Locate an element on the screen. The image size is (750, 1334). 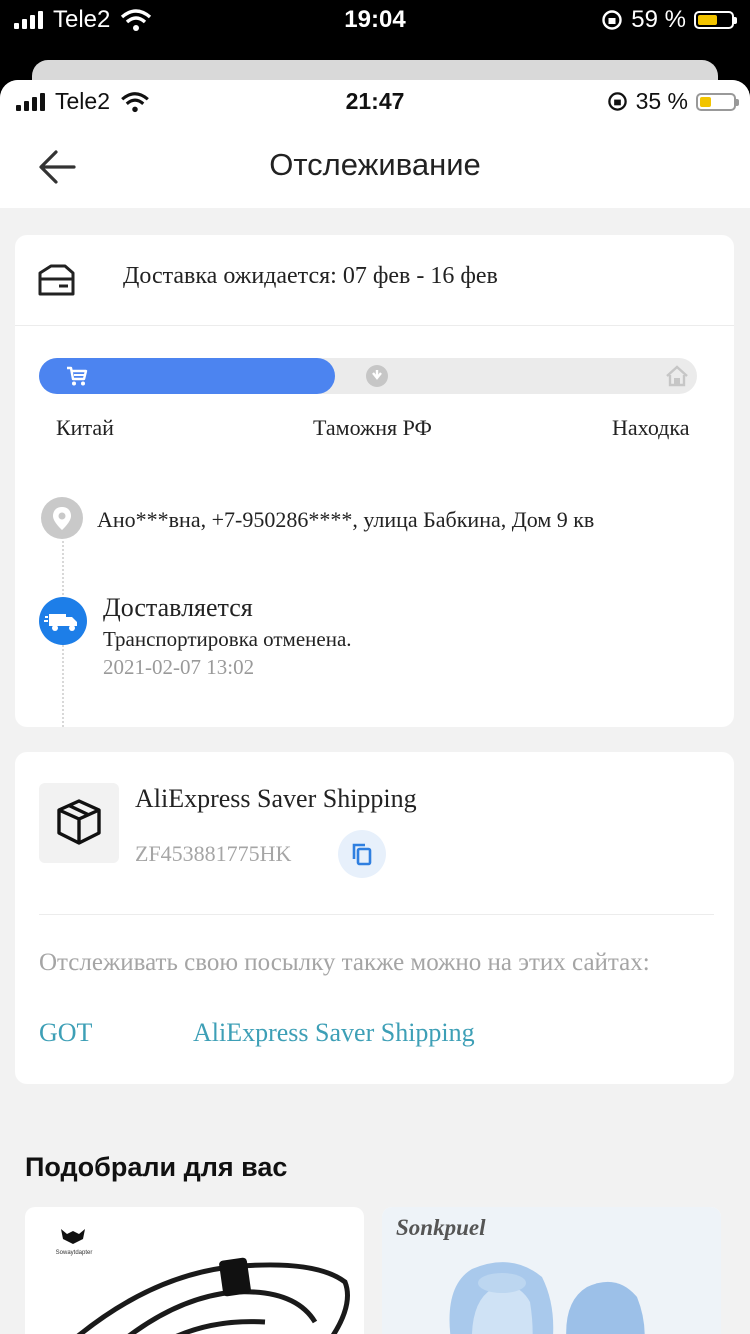
inner-status-bar: Tele2 21:47 35 % is located at coordinates (375, 102).